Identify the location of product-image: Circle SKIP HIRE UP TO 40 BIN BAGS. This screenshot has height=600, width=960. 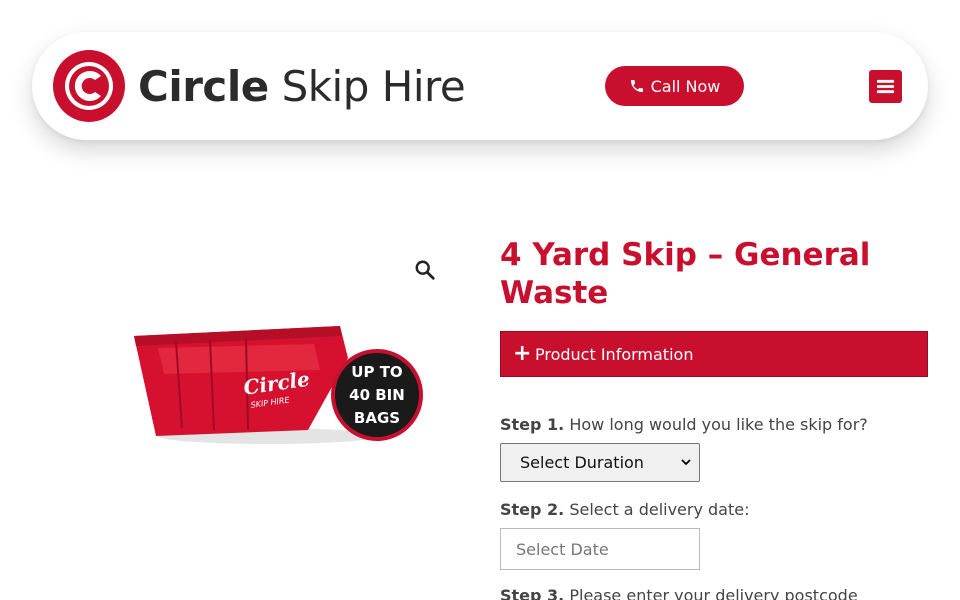
(278, 383).